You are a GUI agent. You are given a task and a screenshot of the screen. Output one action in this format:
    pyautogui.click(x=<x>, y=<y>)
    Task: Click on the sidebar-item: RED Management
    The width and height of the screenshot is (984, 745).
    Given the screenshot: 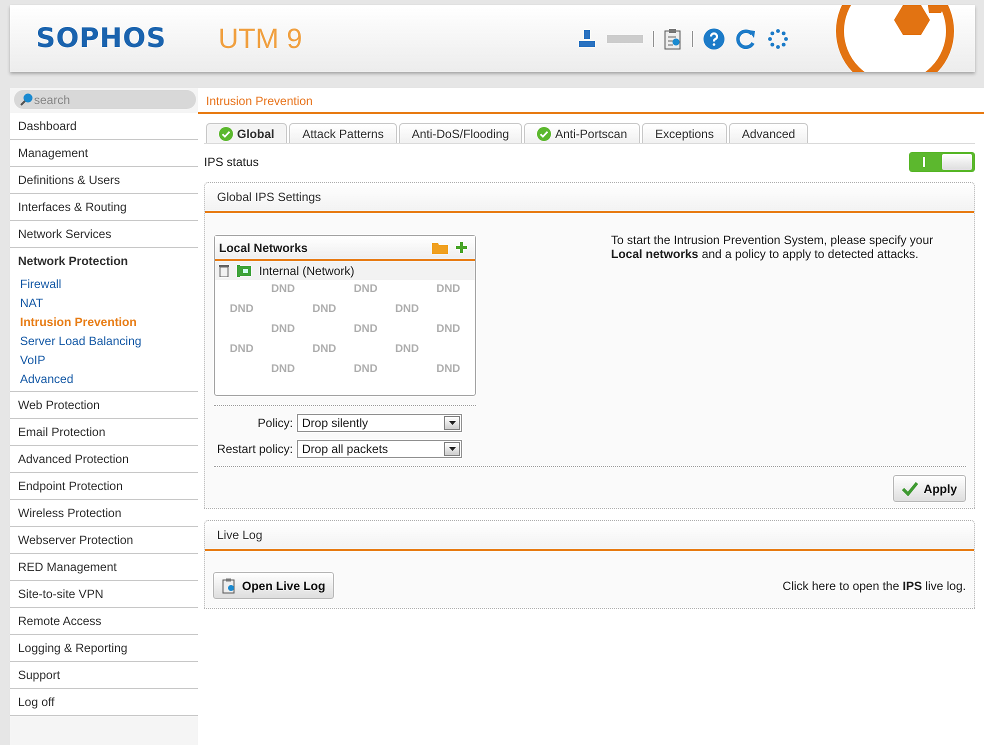 What is the action you would take?
    pyautogui.click(x=104, y=567)
    